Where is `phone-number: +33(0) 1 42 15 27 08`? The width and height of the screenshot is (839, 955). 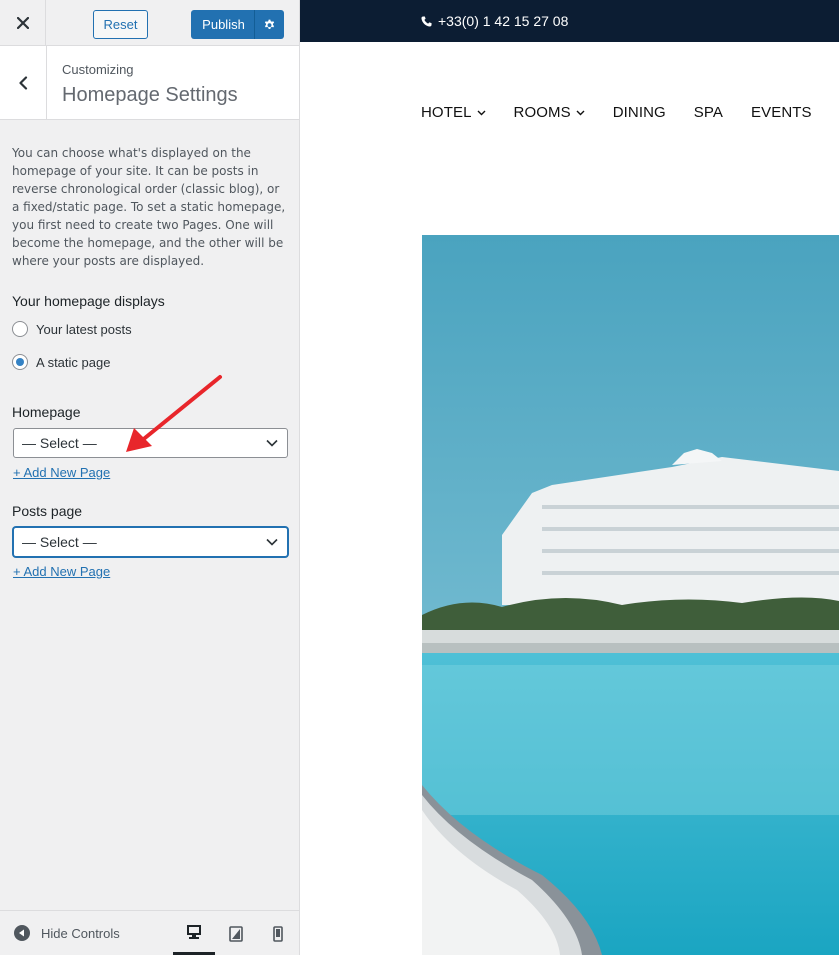 phone-number: +33(0) 1 42 15 27 08 is located at coordinates (503, 21).